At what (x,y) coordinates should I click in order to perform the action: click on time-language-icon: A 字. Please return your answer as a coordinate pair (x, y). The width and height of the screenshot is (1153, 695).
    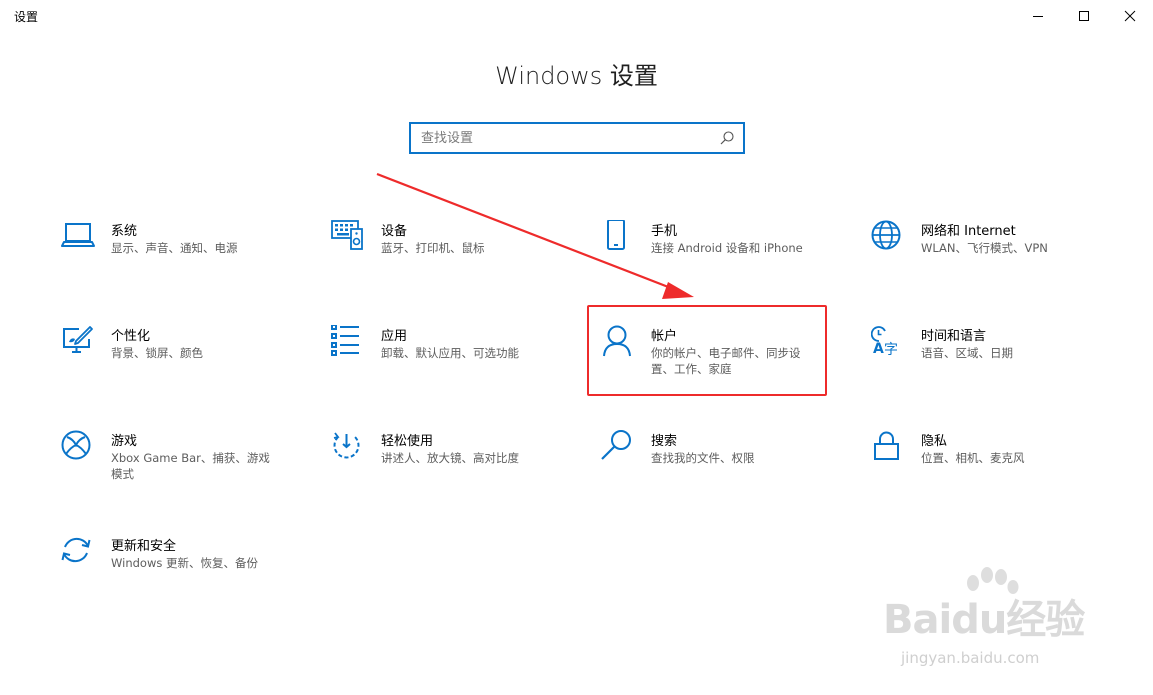
    Looking at the image, I should click on (884, 342).